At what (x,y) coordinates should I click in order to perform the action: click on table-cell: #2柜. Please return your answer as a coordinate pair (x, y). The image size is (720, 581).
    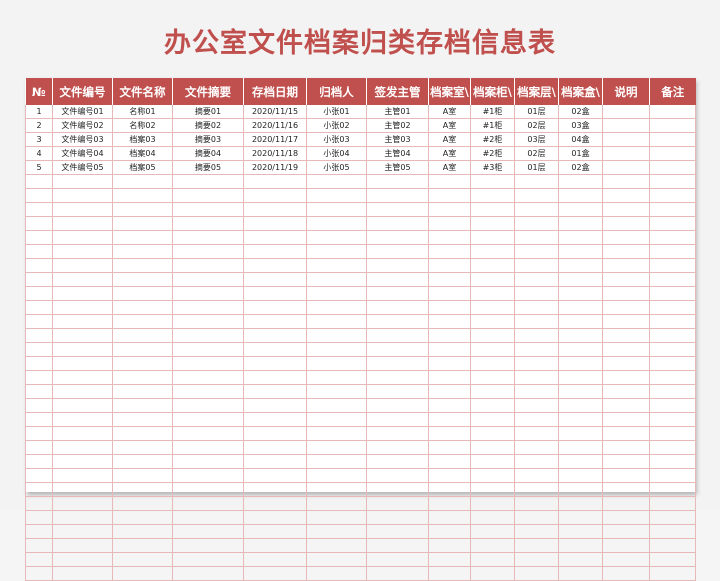
    Looking at the image, I should click on (492, 153).